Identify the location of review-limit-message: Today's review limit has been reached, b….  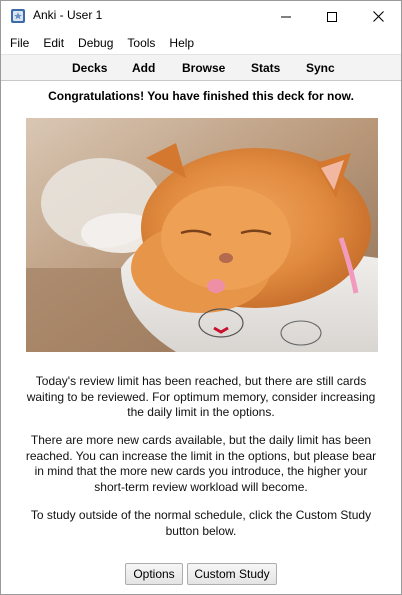
(201, 396).